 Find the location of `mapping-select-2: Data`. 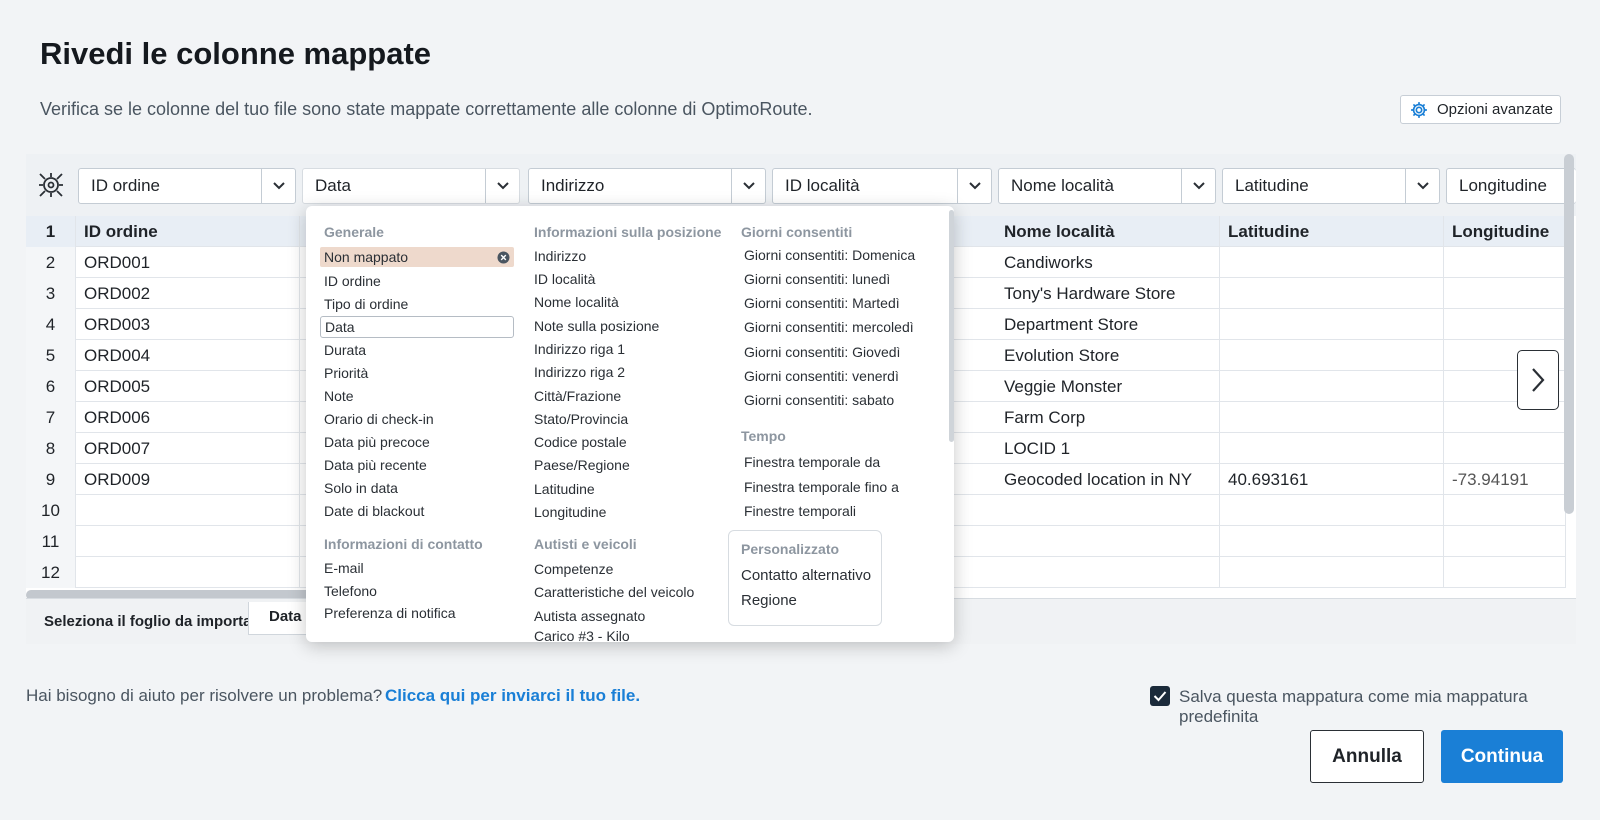

mapping-select-2: Data is located at coordinates (411, 186).